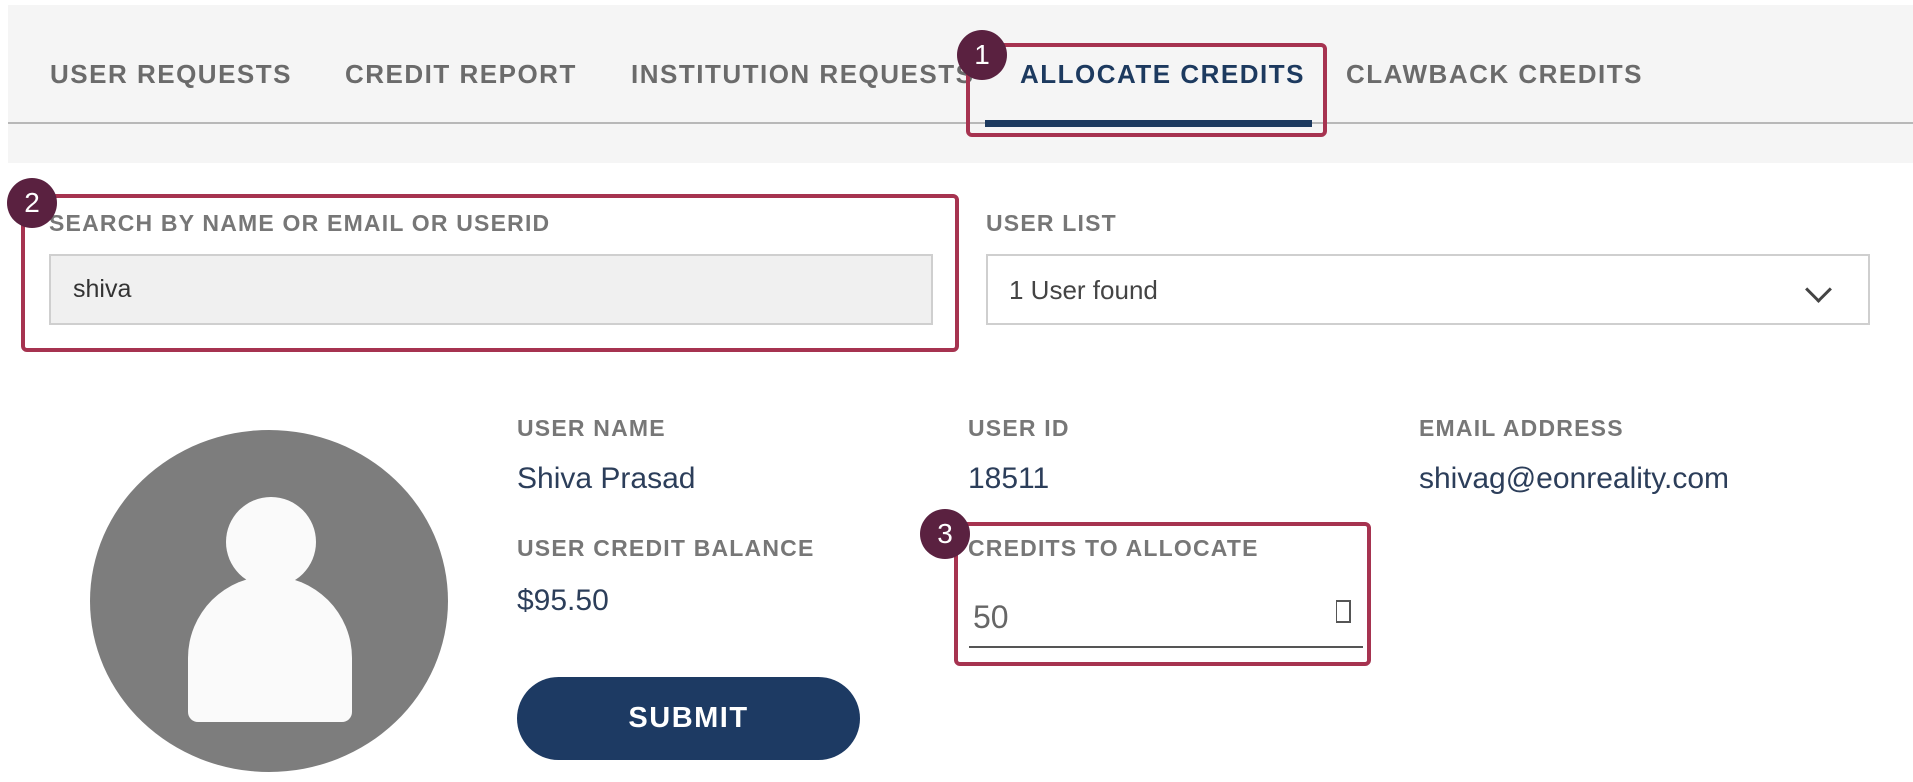  I want to click on user-name-label: USER NAME, so click(591, 428).